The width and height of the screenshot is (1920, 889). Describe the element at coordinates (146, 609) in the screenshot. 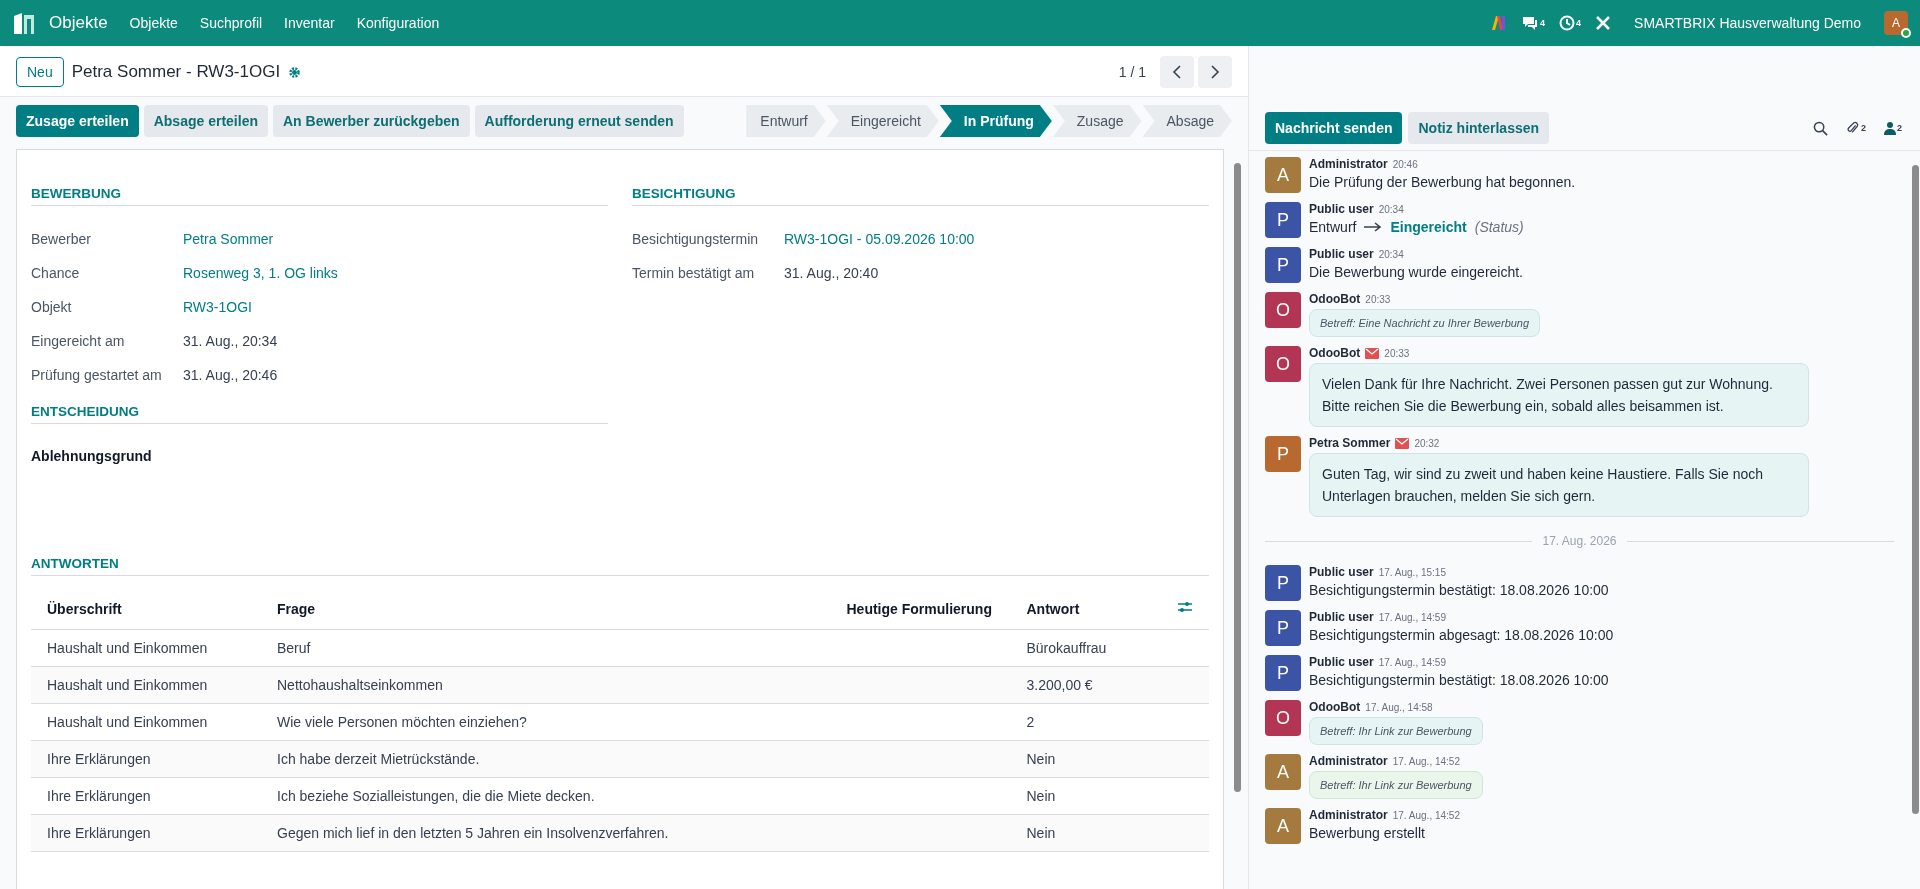

I see `column-header: Überschrift` at that location.